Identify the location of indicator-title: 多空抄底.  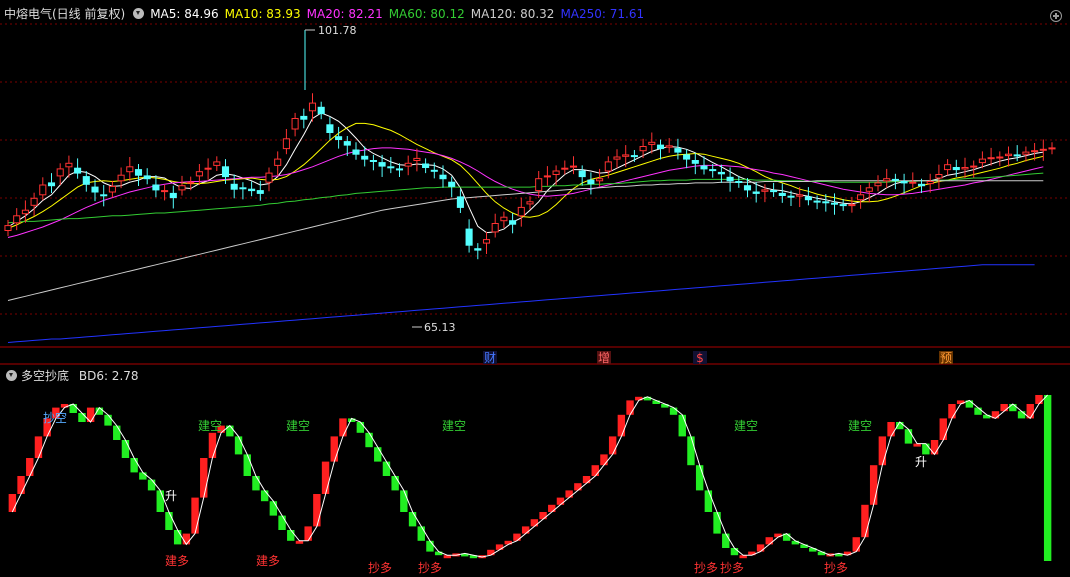
(45, 376).